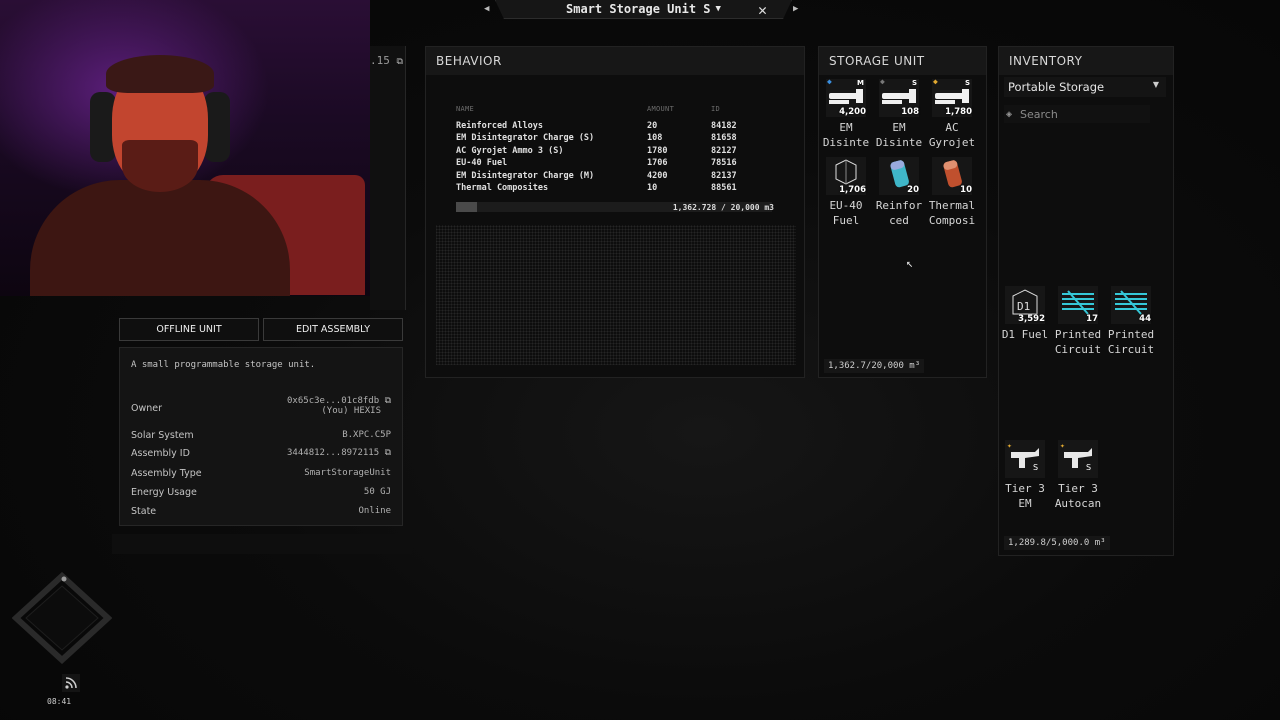 The image size is (1280, 720). What do you see at coordinates (1145, 319) in the screenshot?
I see `item-count: 44` at bounding box center [1145, 319].